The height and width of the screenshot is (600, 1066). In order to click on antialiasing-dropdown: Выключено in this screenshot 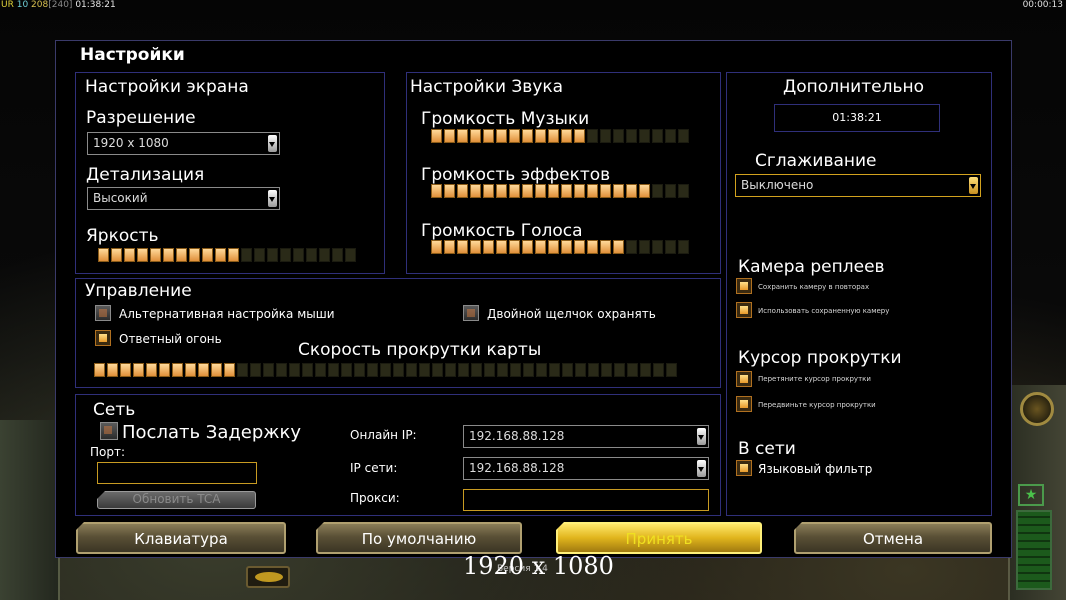, I will do `click(858, 185)`.